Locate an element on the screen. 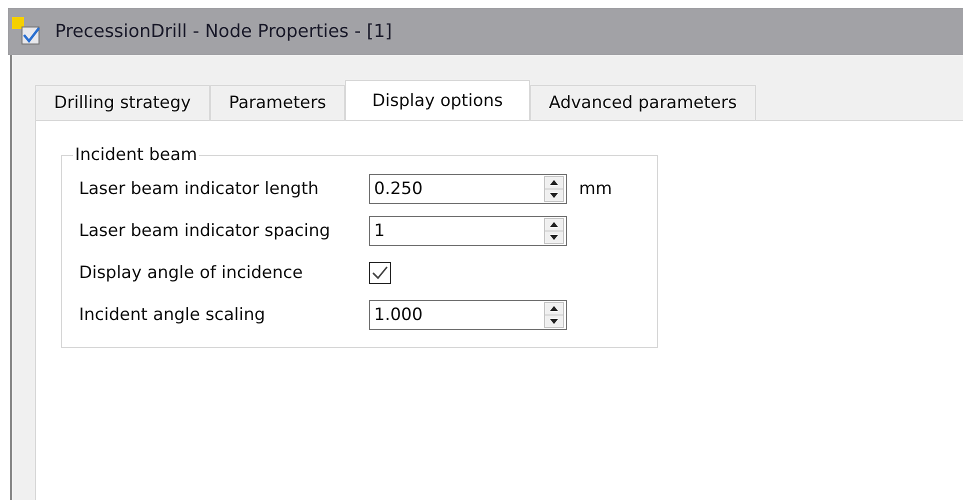 The height and width of the screenshot is (500, 963). spin-box: 1 is located at coordinates (468, 231).